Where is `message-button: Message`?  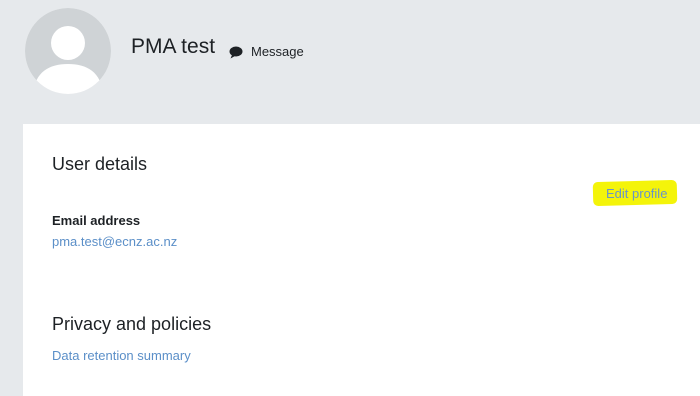
message-button: Message is located at coordinates (266, 52).